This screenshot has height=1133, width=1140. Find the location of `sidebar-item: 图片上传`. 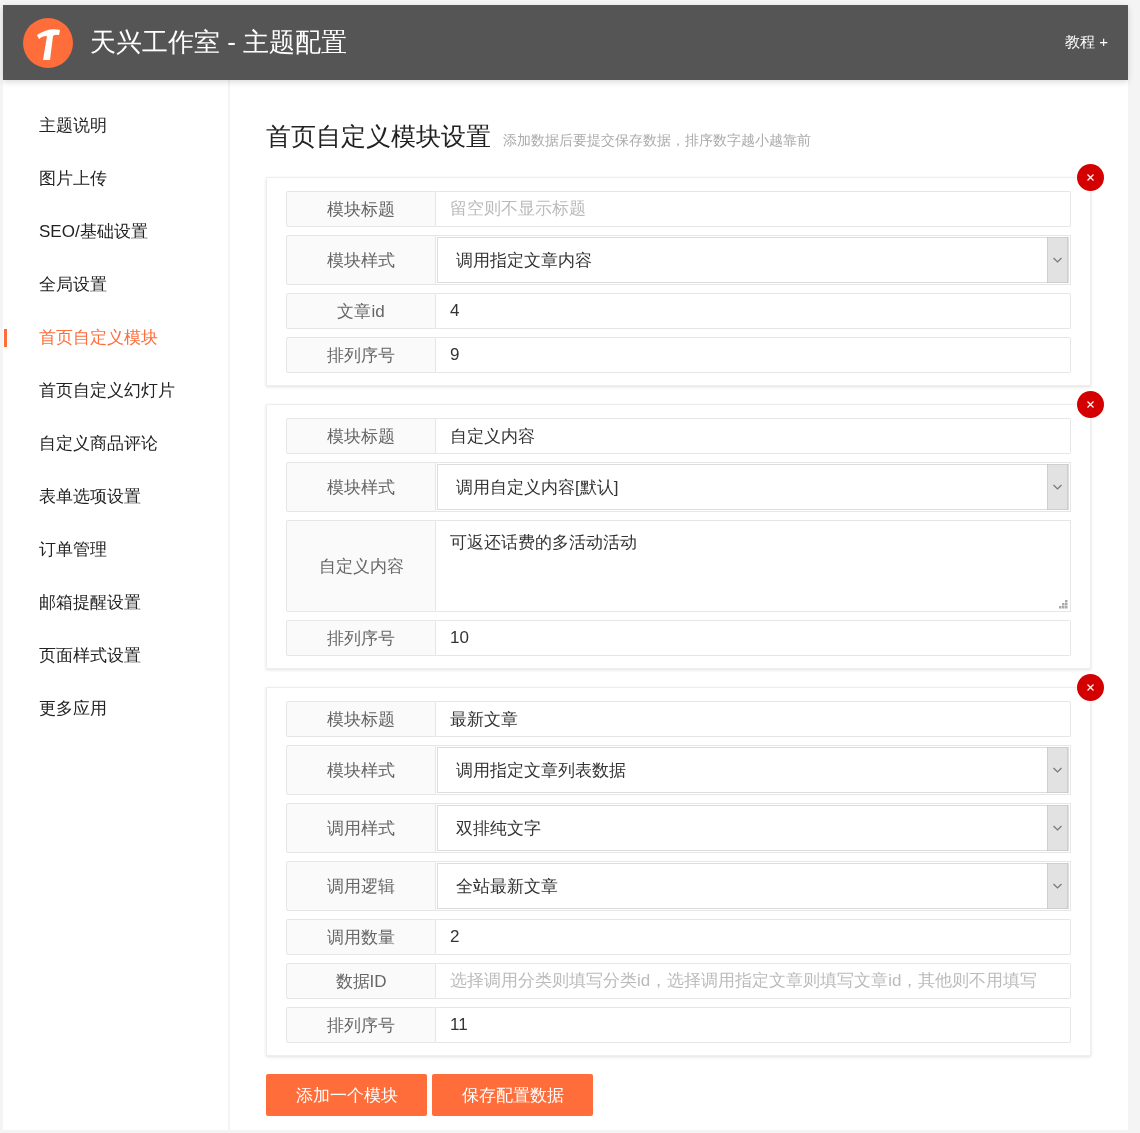

sidebar-item: 图片上传 is located at coordinates (115, 187).